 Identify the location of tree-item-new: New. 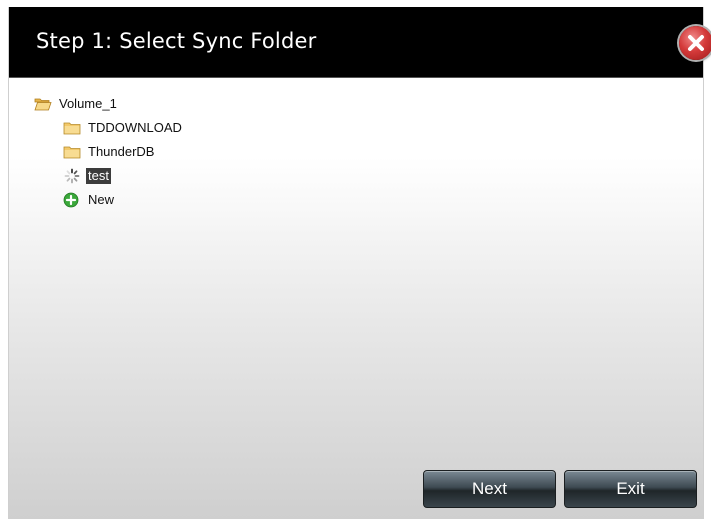
(89, 200).